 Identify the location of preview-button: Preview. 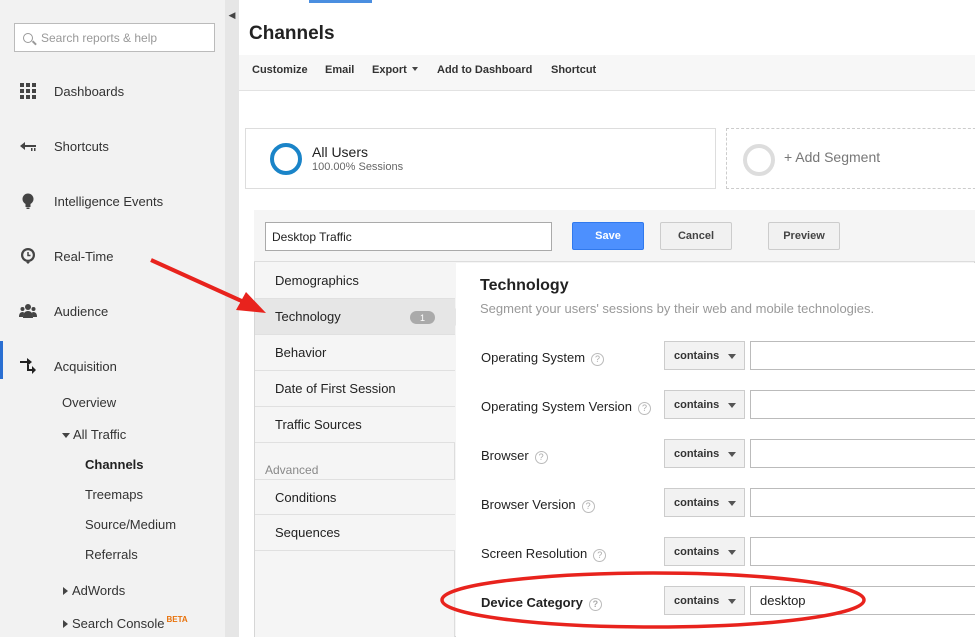
(804, 236).